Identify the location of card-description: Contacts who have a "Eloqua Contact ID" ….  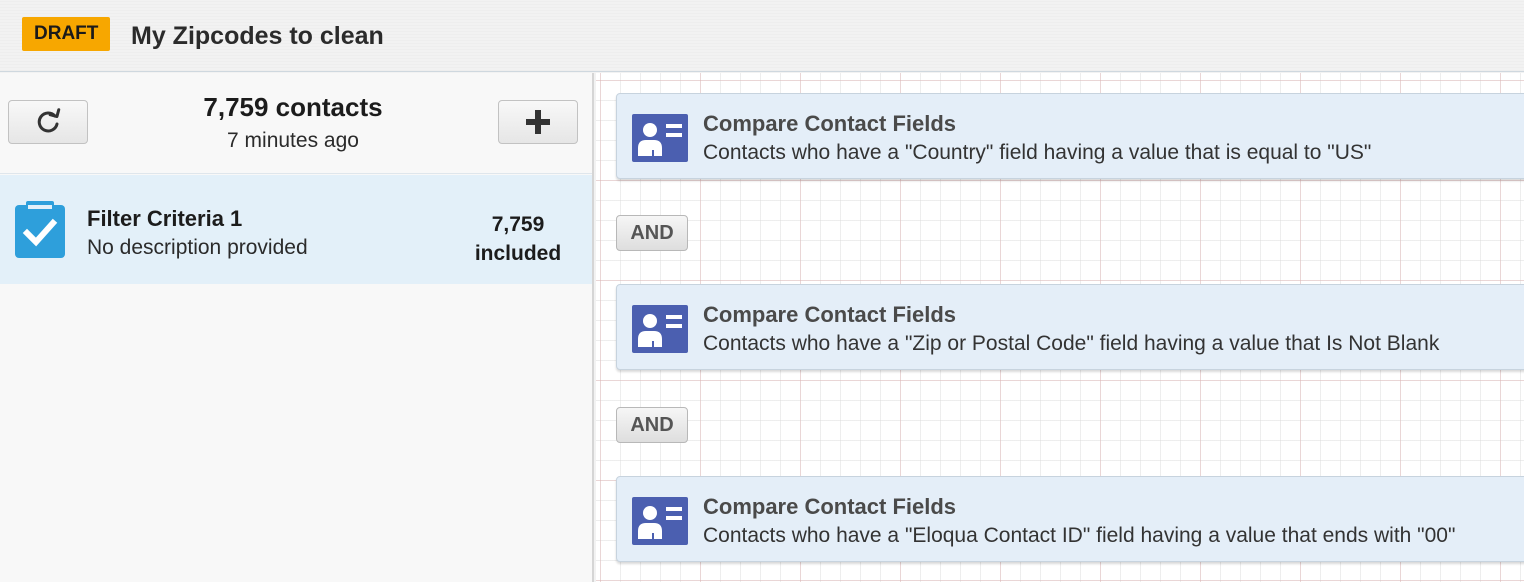
(1079, 535).